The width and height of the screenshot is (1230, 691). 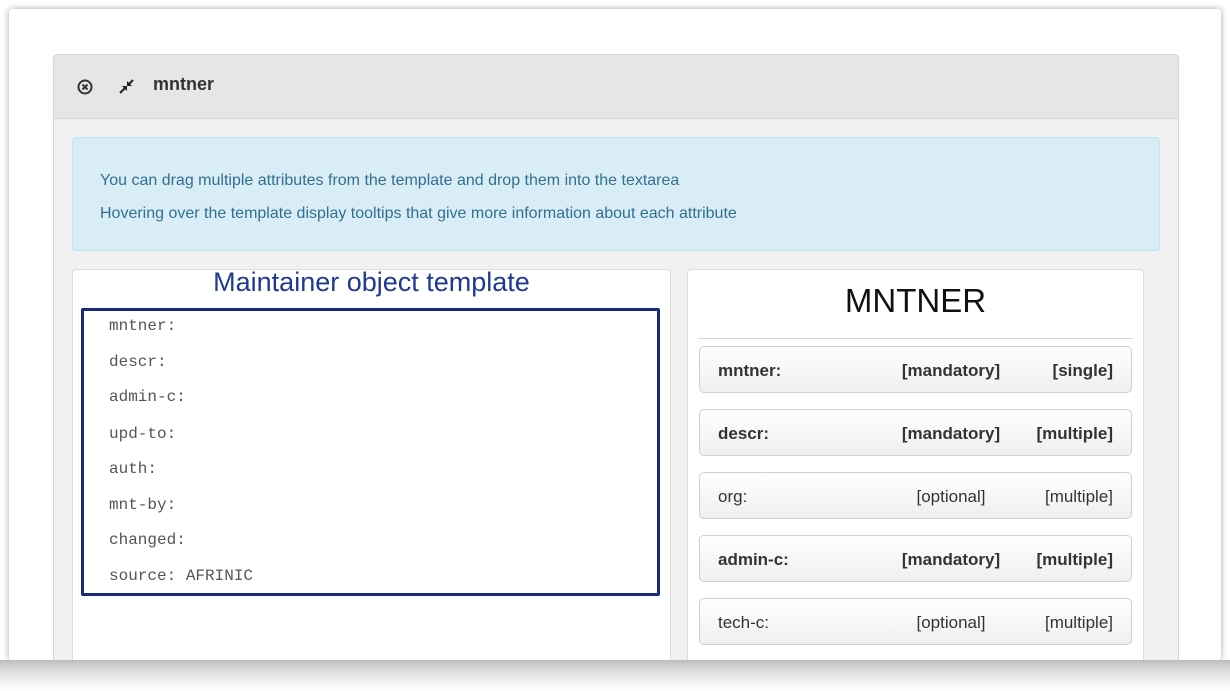 I want to click on mntner-title: MNTNER, so click(x=915, y=300).